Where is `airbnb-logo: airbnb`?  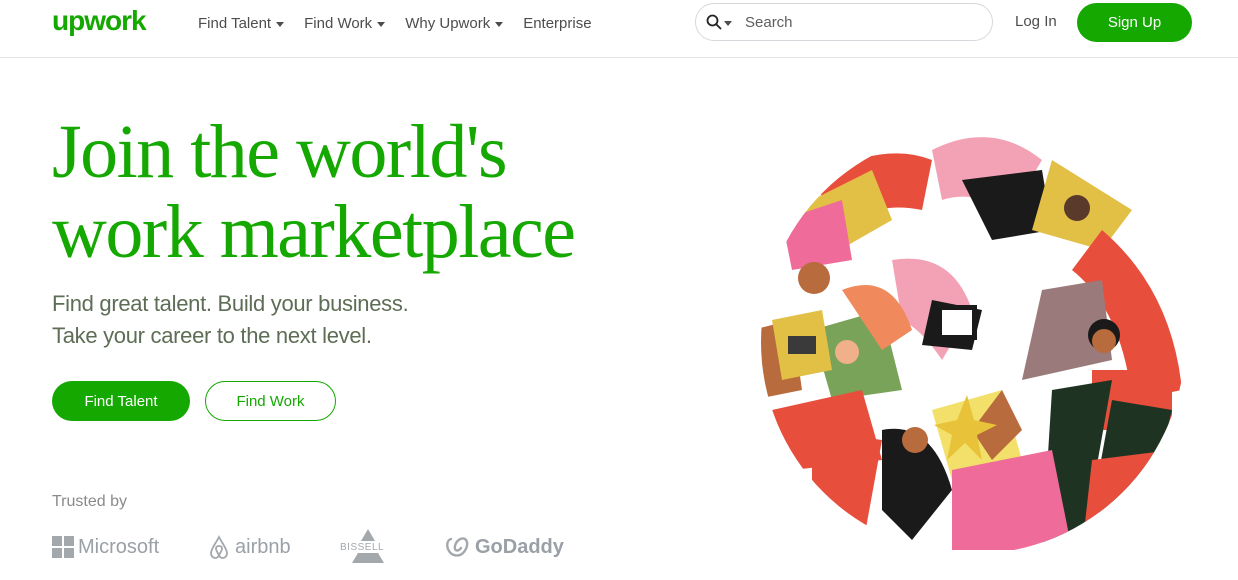 airbnb-logo: airbnb is located at coordinates (249, 547).